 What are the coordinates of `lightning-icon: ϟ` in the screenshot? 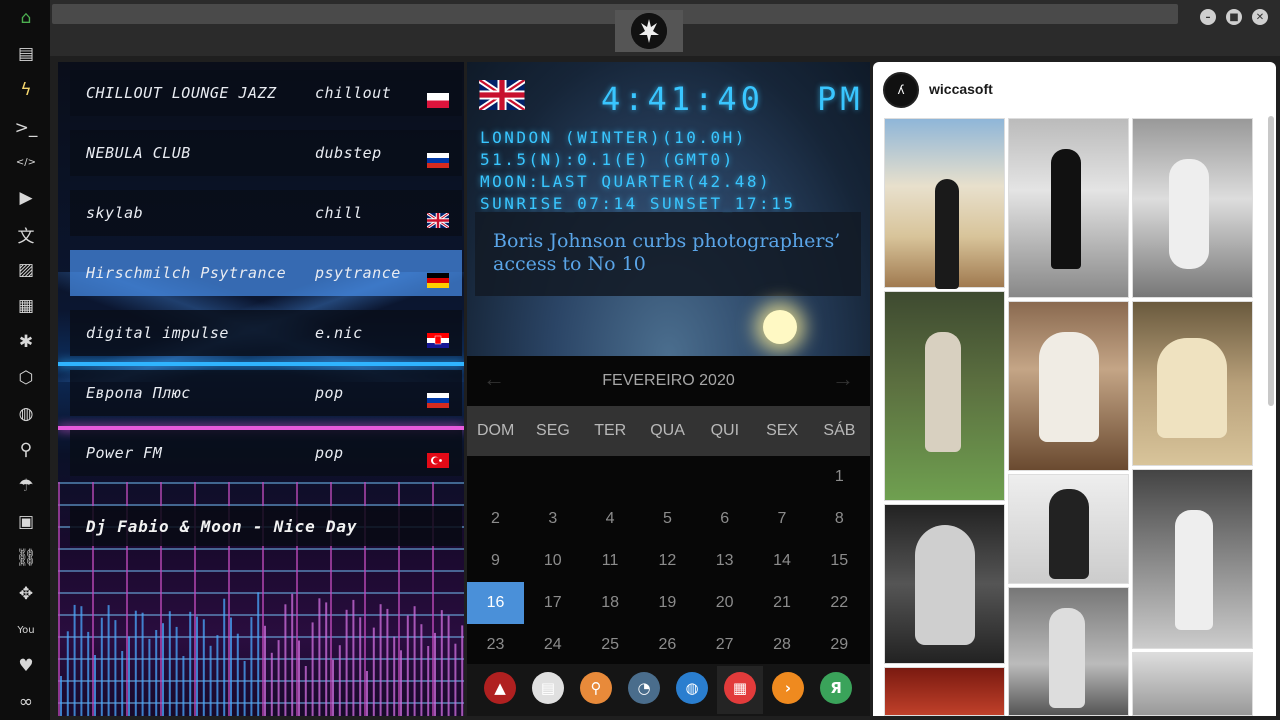 It's located at (26, 90).